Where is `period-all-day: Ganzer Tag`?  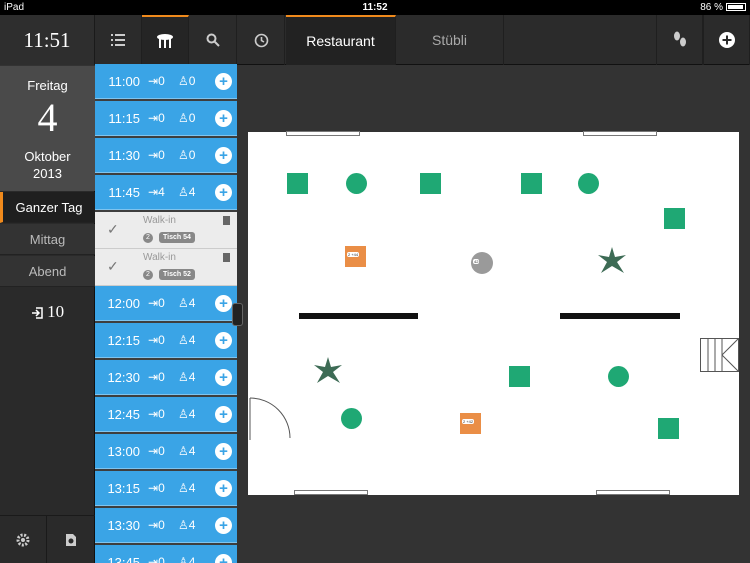 period-all-day: Ganzer Tag is located at coordinates (47, 207).